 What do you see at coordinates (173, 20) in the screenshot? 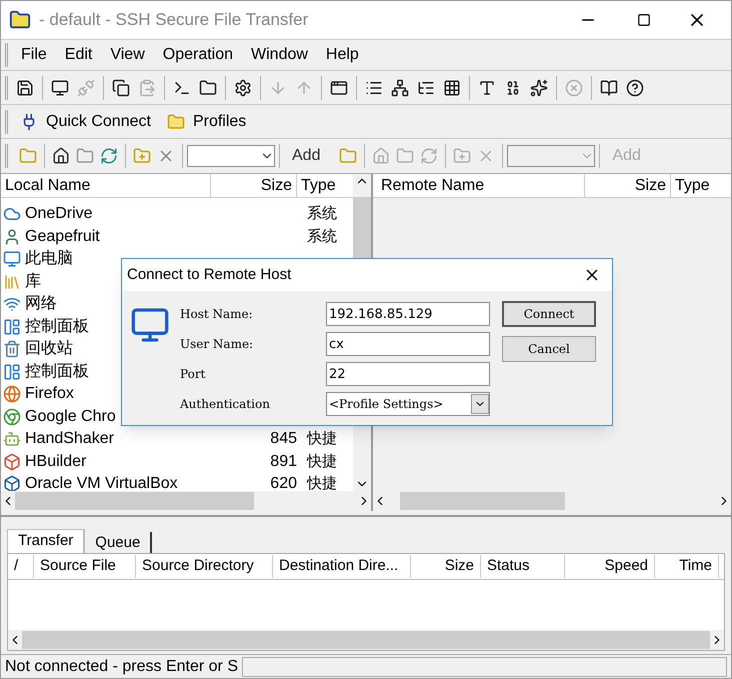
I see `window-title: - default - SSH Secure File Transfer` at bounding box center [173, 20].